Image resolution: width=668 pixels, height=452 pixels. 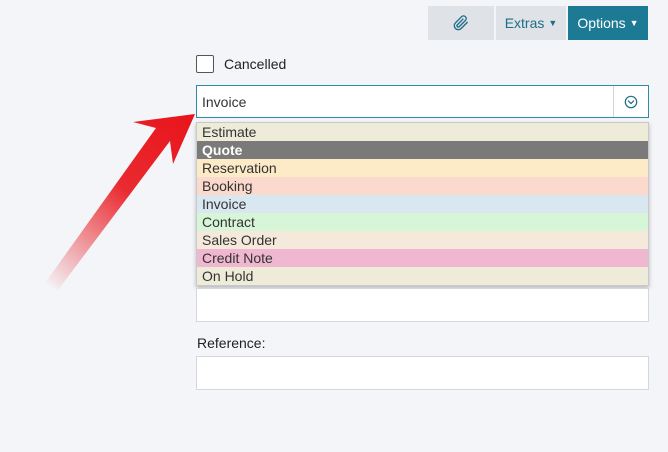 I want to click on reference-input, so click(x=422, y=373).